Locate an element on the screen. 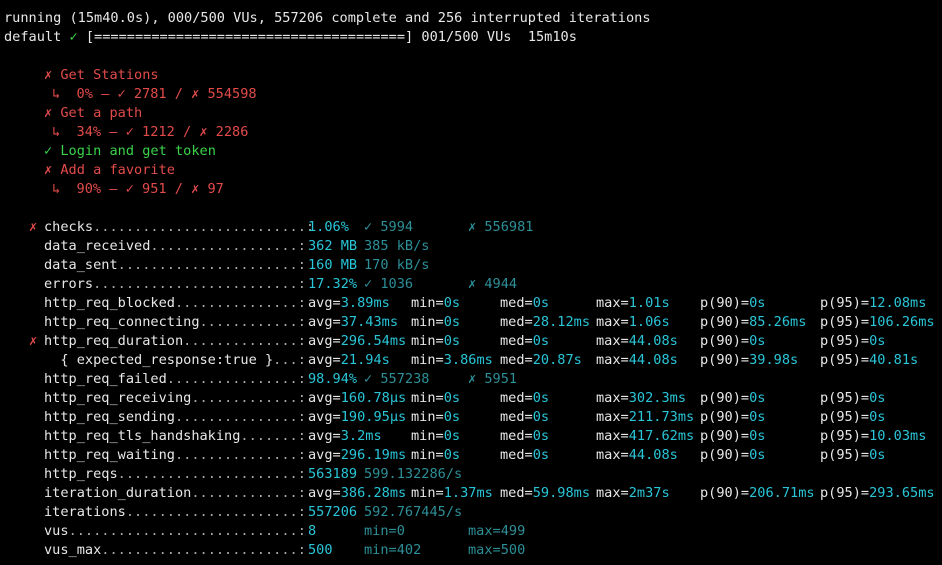 The image size is (942, 565). metric-name: data_received..................: is located at coordinates (175, 246).